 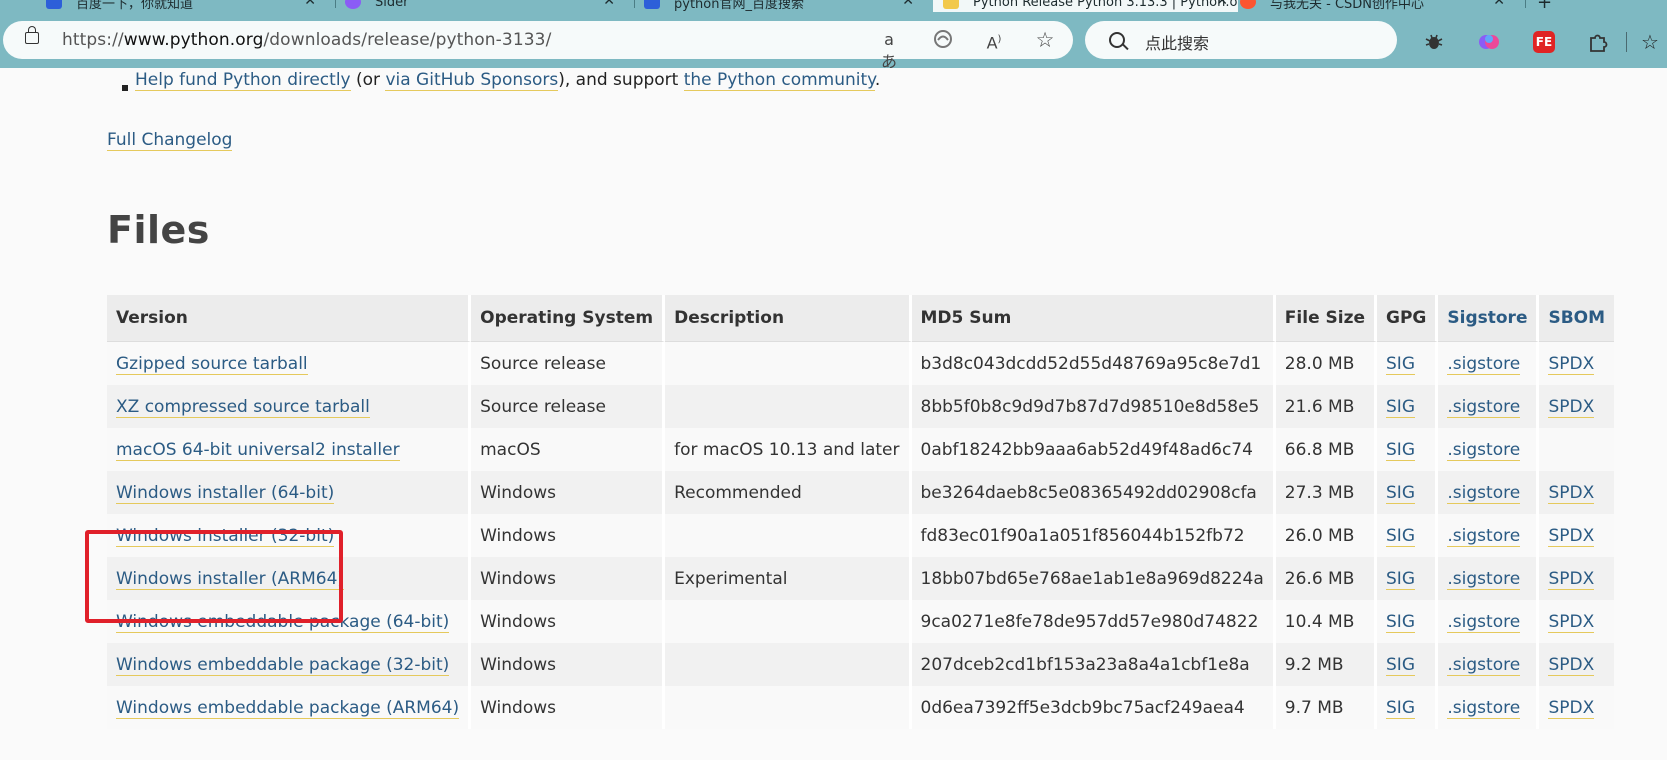 What do you see at coordinates (943, 40) in the screenshot?
I see `browser-essentials-icon` at bounding box center [943, 40].